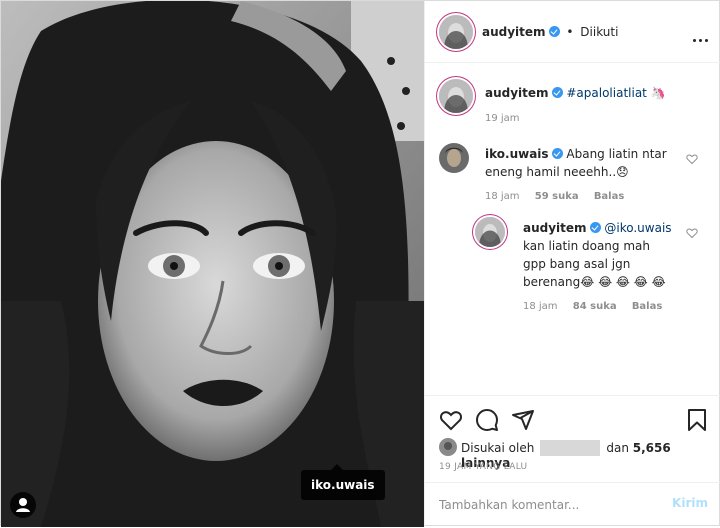 Image resolution: width=720 pixels, height=528 pixels. What do you see at coordinates (690, 503) in the screenshot?
I see `post-comment-button: Kirim` at bounding box center [690, 503].